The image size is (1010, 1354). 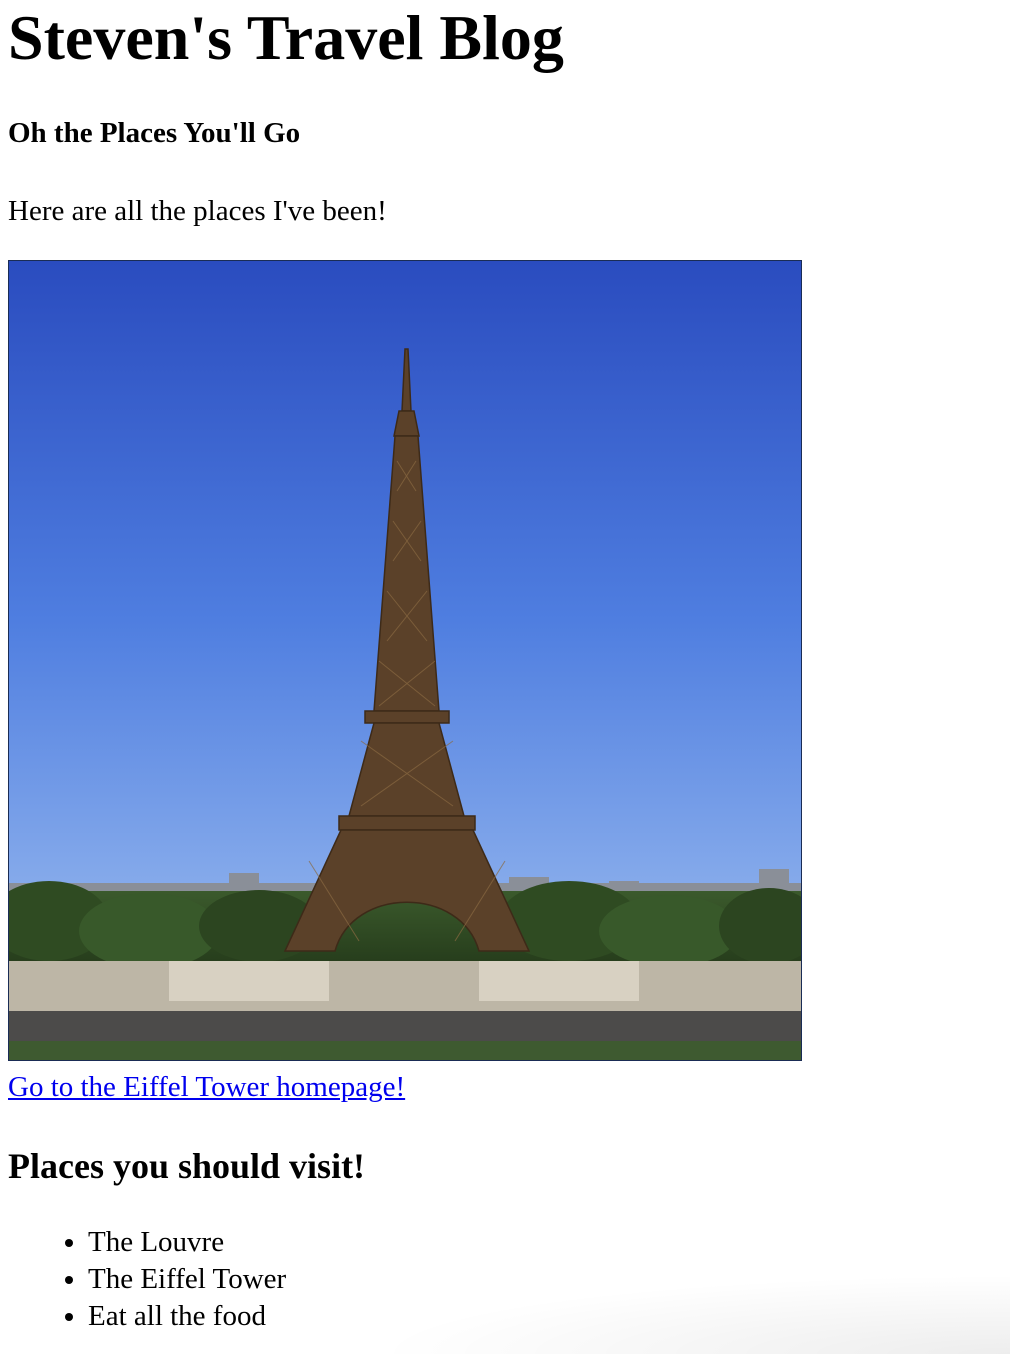 What do you see at coordinates (545, 1279) in the screenshot?
I see `list-item: The Eiffel Tower` at bounding box center [545, 1279].